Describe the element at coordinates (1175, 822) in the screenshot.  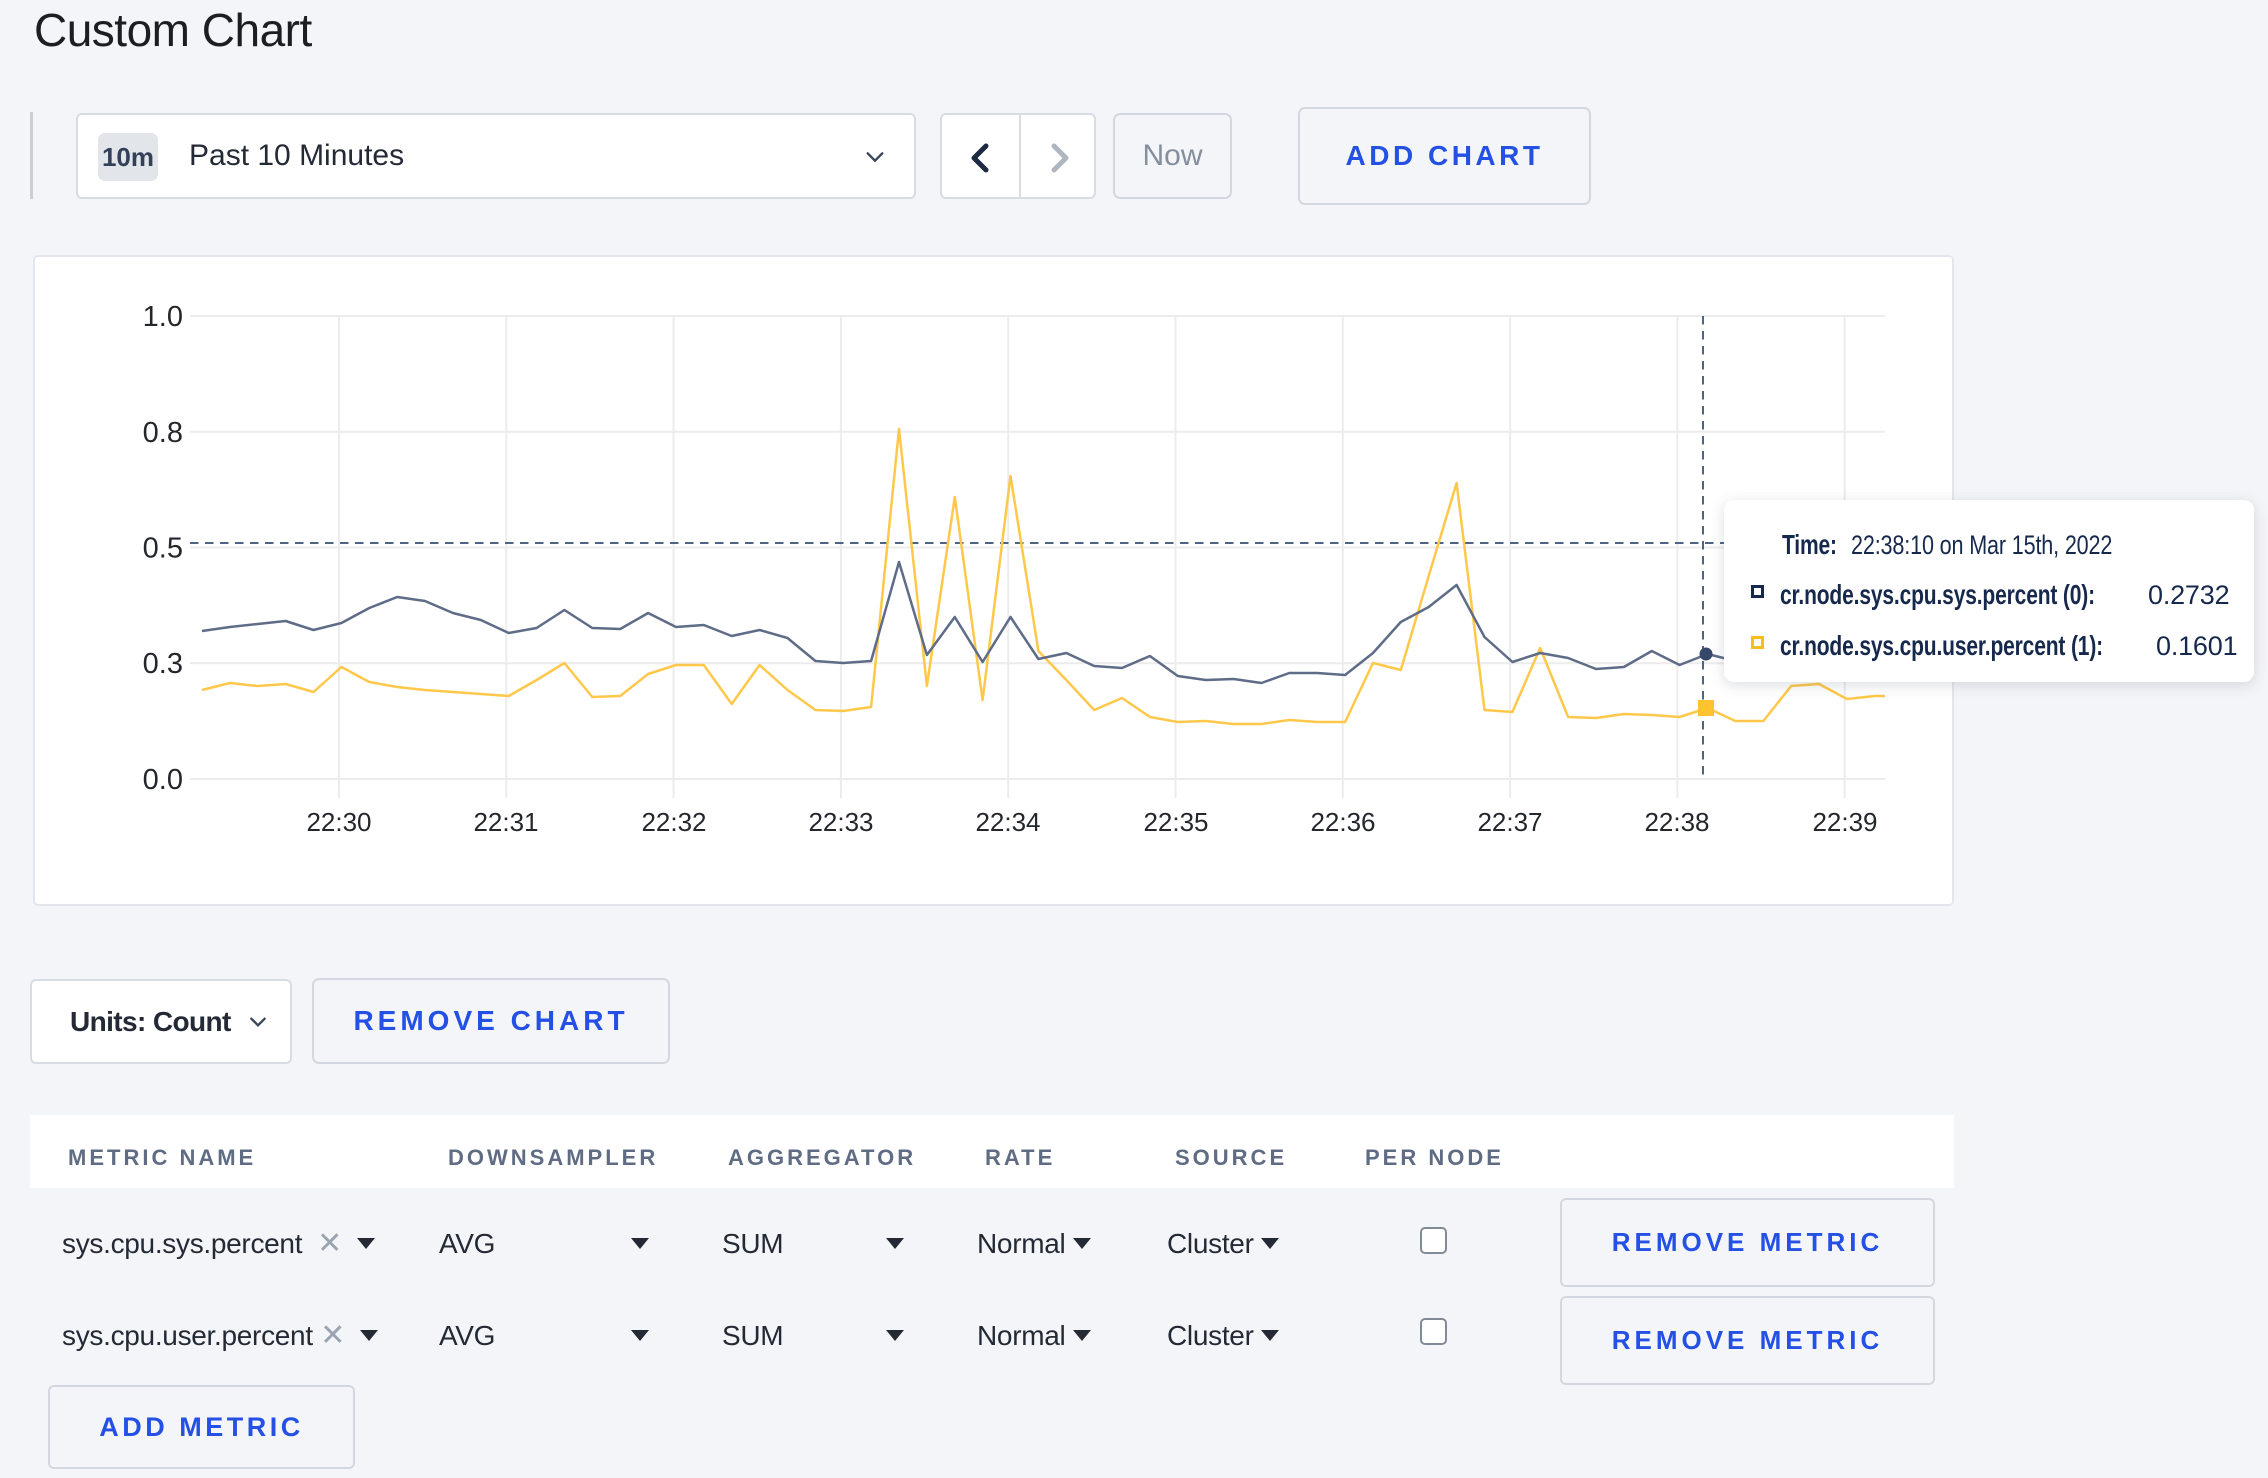
I see `svg-text: 22:35` at that location.